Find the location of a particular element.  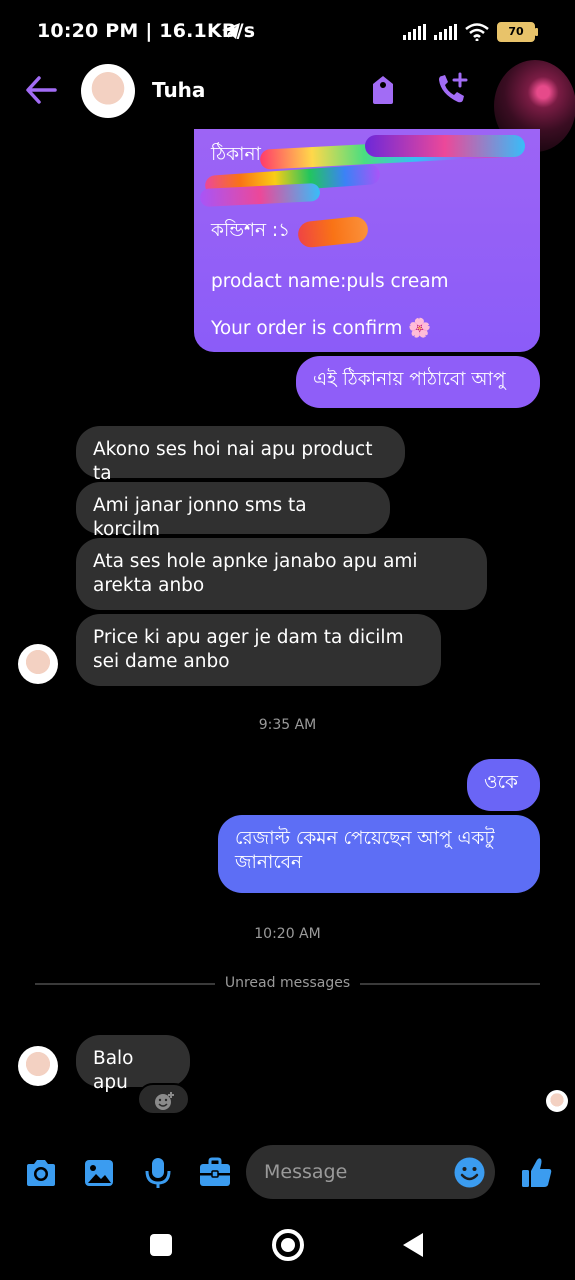

contact-avatar is located at coordinates (108, 91).